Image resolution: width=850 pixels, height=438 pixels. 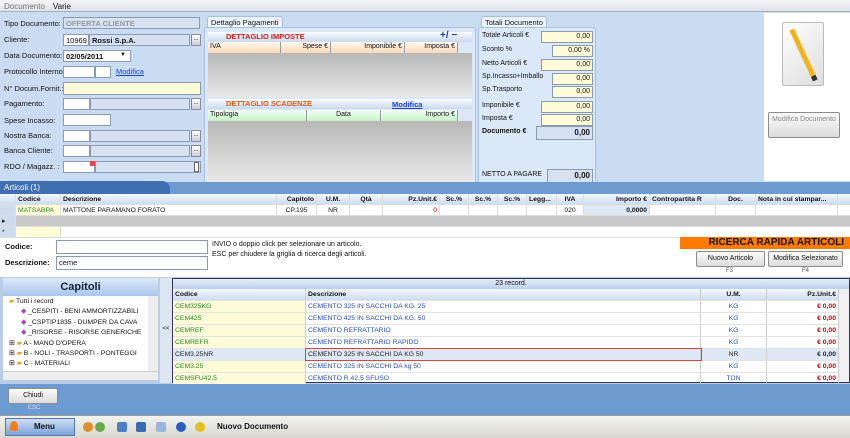 What do you see at coordinates (78, 302) in the screenshot?
I see `tree-item: ▰ Tutti i record` at bounding box center [78, 302].